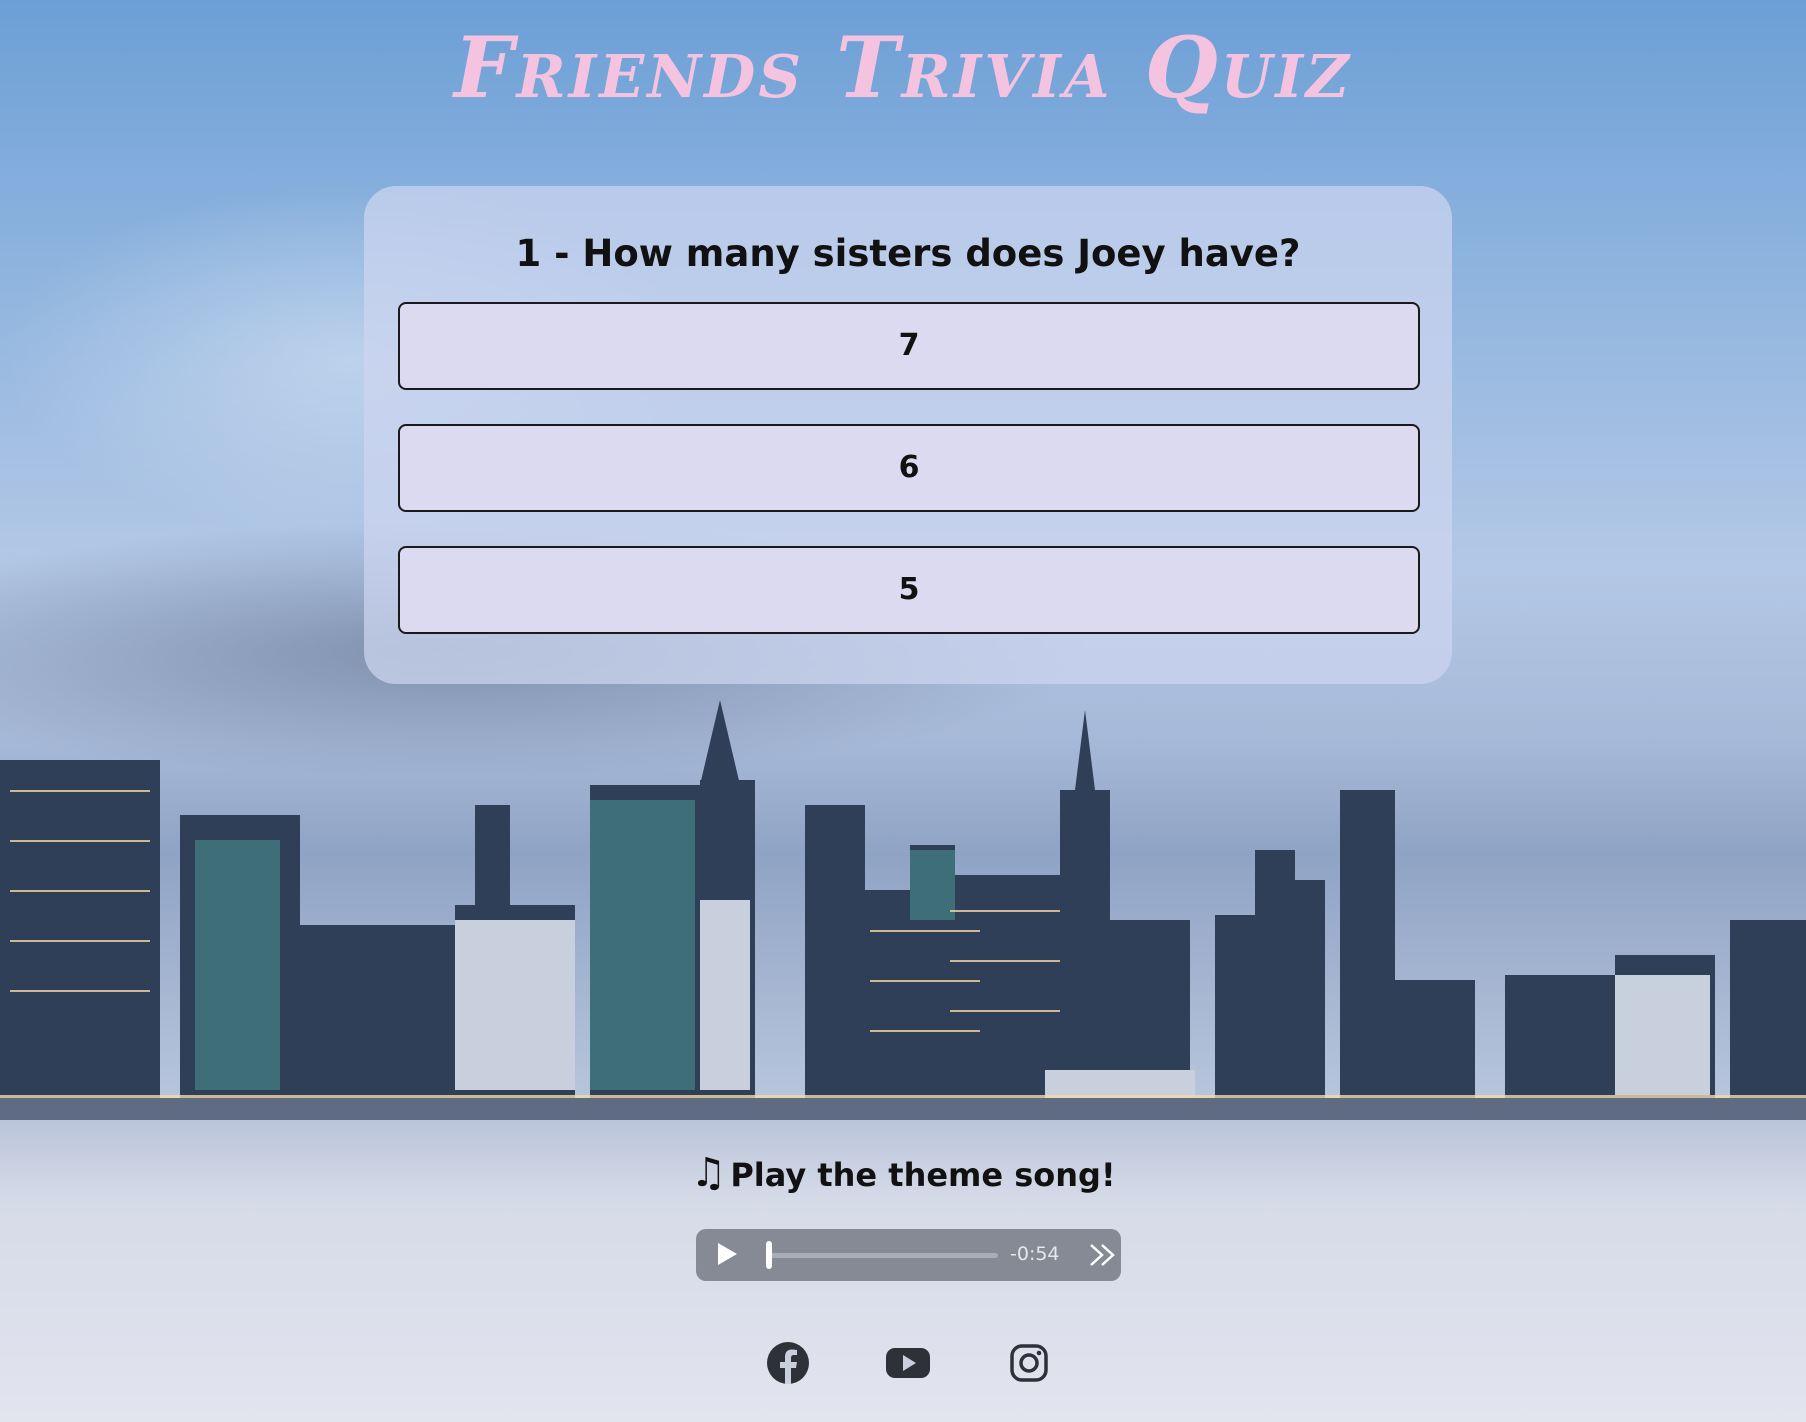 The width and height of the screenshot is (1806, 1422). I want to click on page-title: Friends Trivia Quiz, so click(902, 67).